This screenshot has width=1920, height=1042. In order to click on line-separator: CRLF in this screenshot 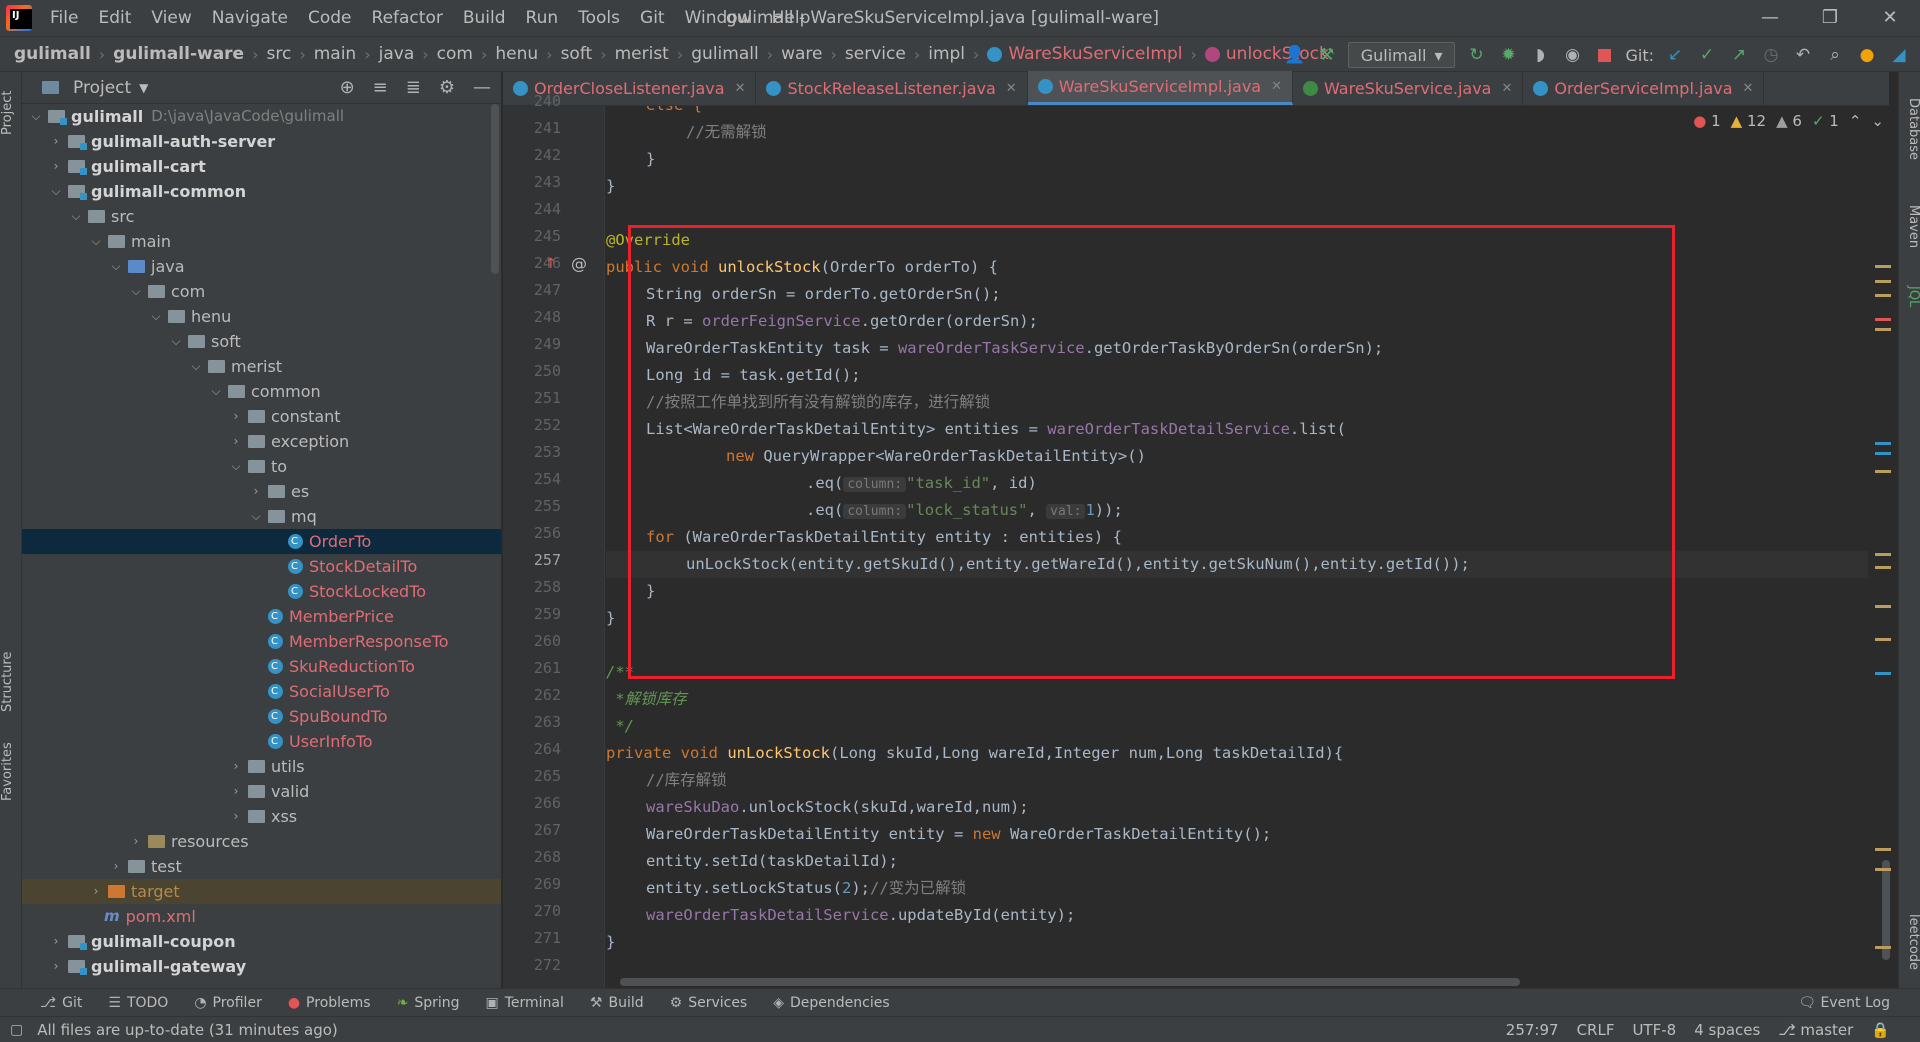, I will do `click(1596, 1029)`.